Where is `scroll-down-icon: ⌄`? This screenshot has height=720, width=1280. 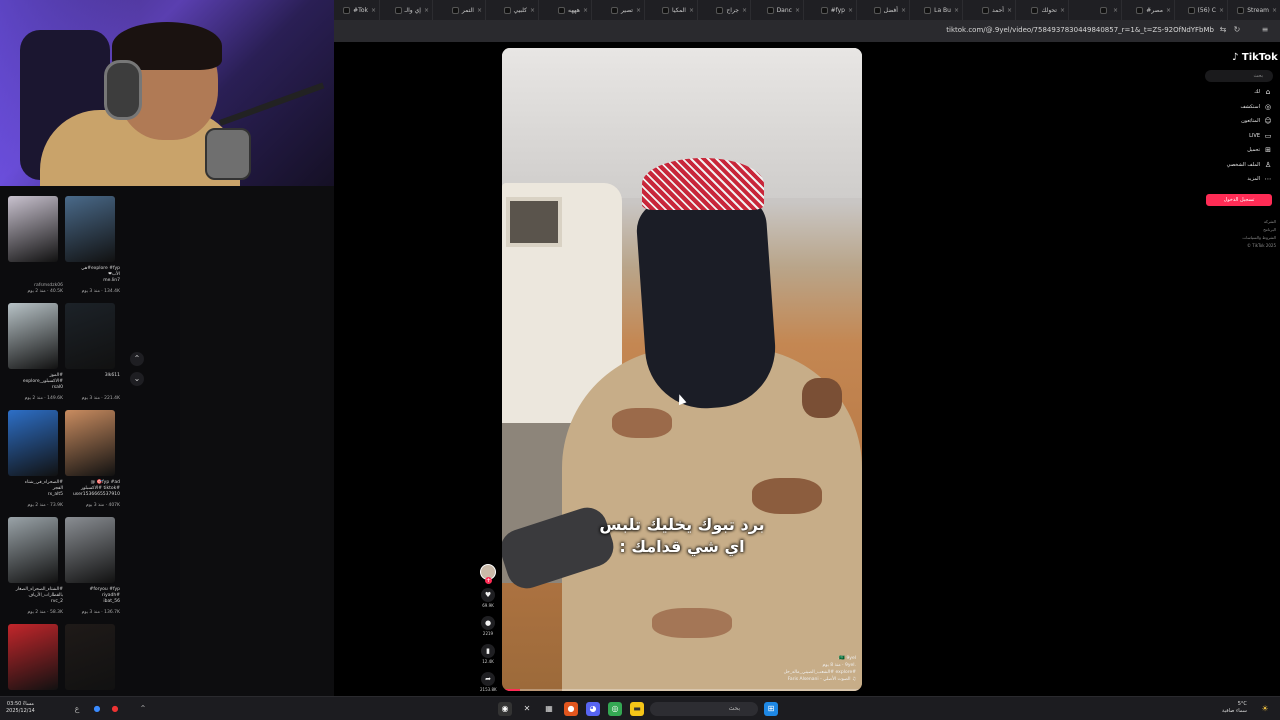 scroll-down-icon: ⌄ is located at coordinates (137, 379).